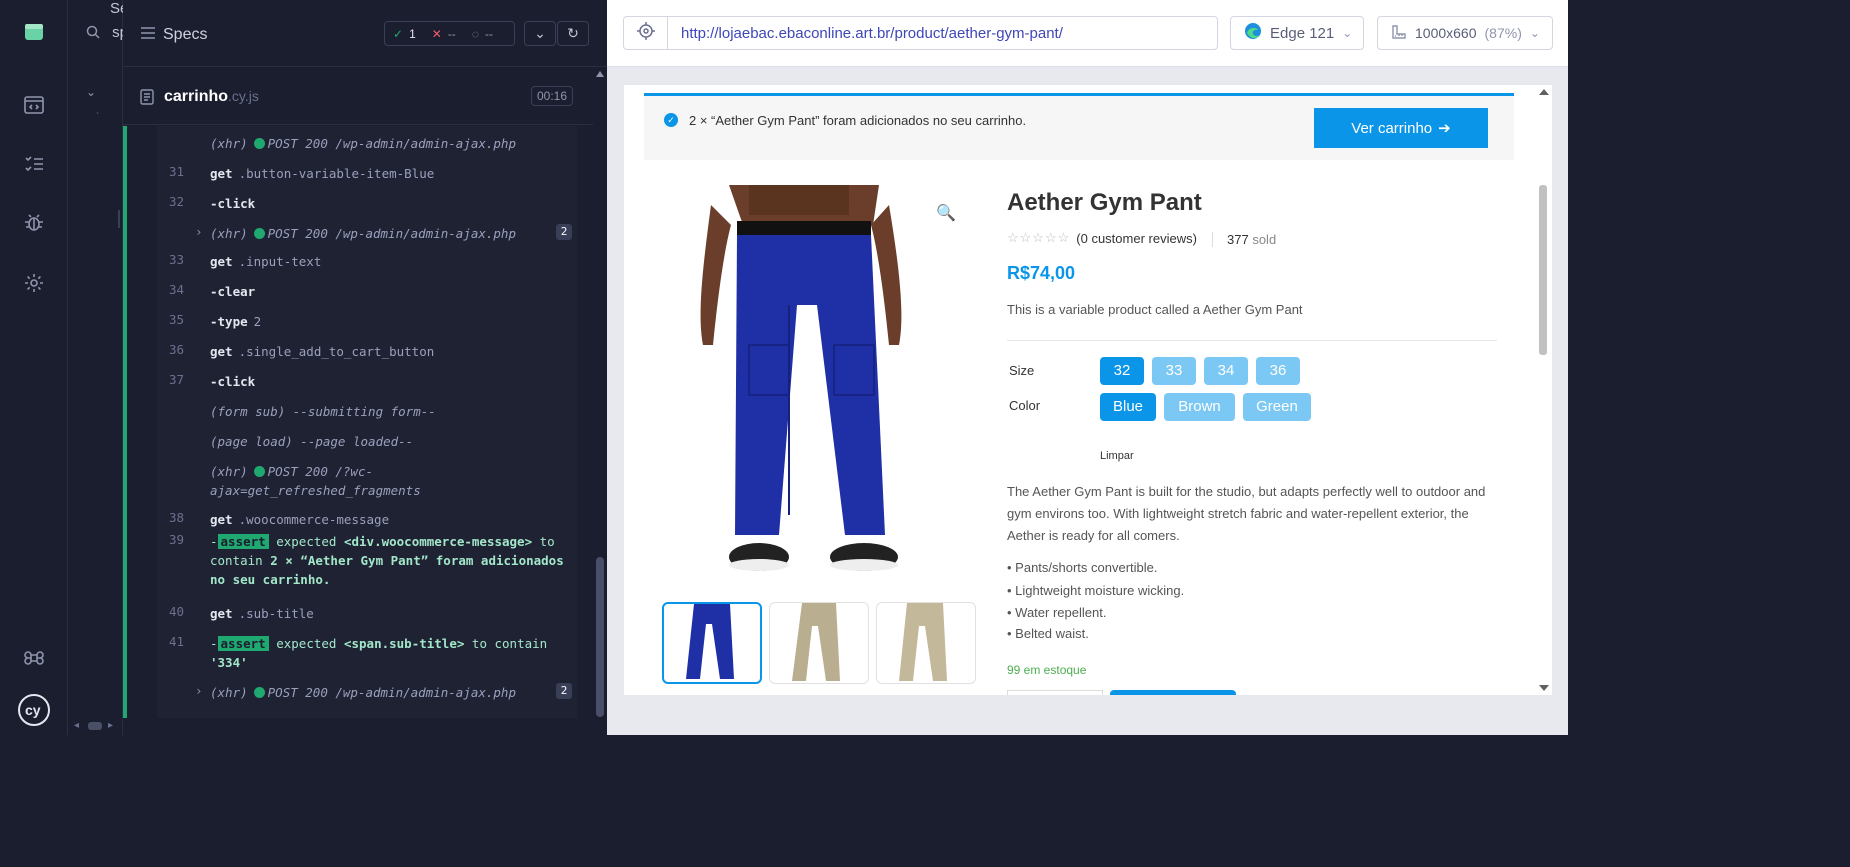 The image size is (1850, 867). Describe the element at coordinates (34, 223) in the screenshot. I see `debug-bug-icon` at that location.